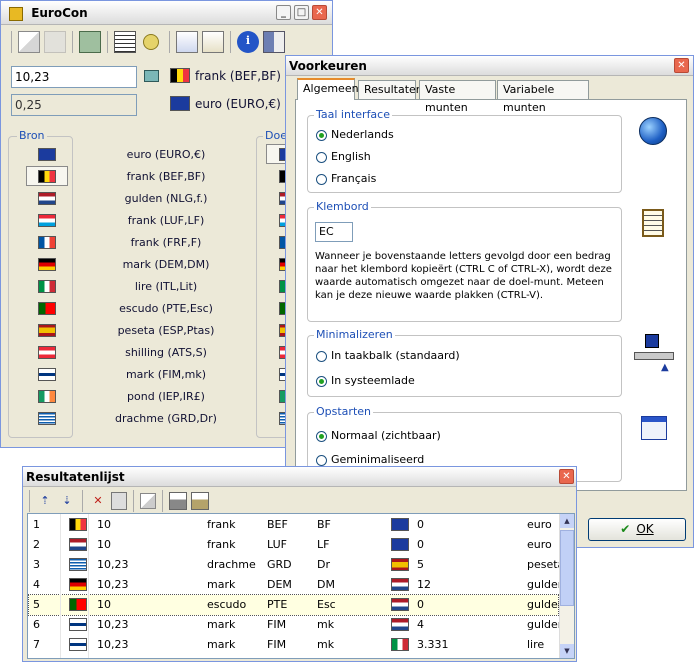 The image size is (694, 662). What do you see at coordinates (319, 12) in the screenshot?
I see `close-button: ✕` at bounding box center [319, 12].